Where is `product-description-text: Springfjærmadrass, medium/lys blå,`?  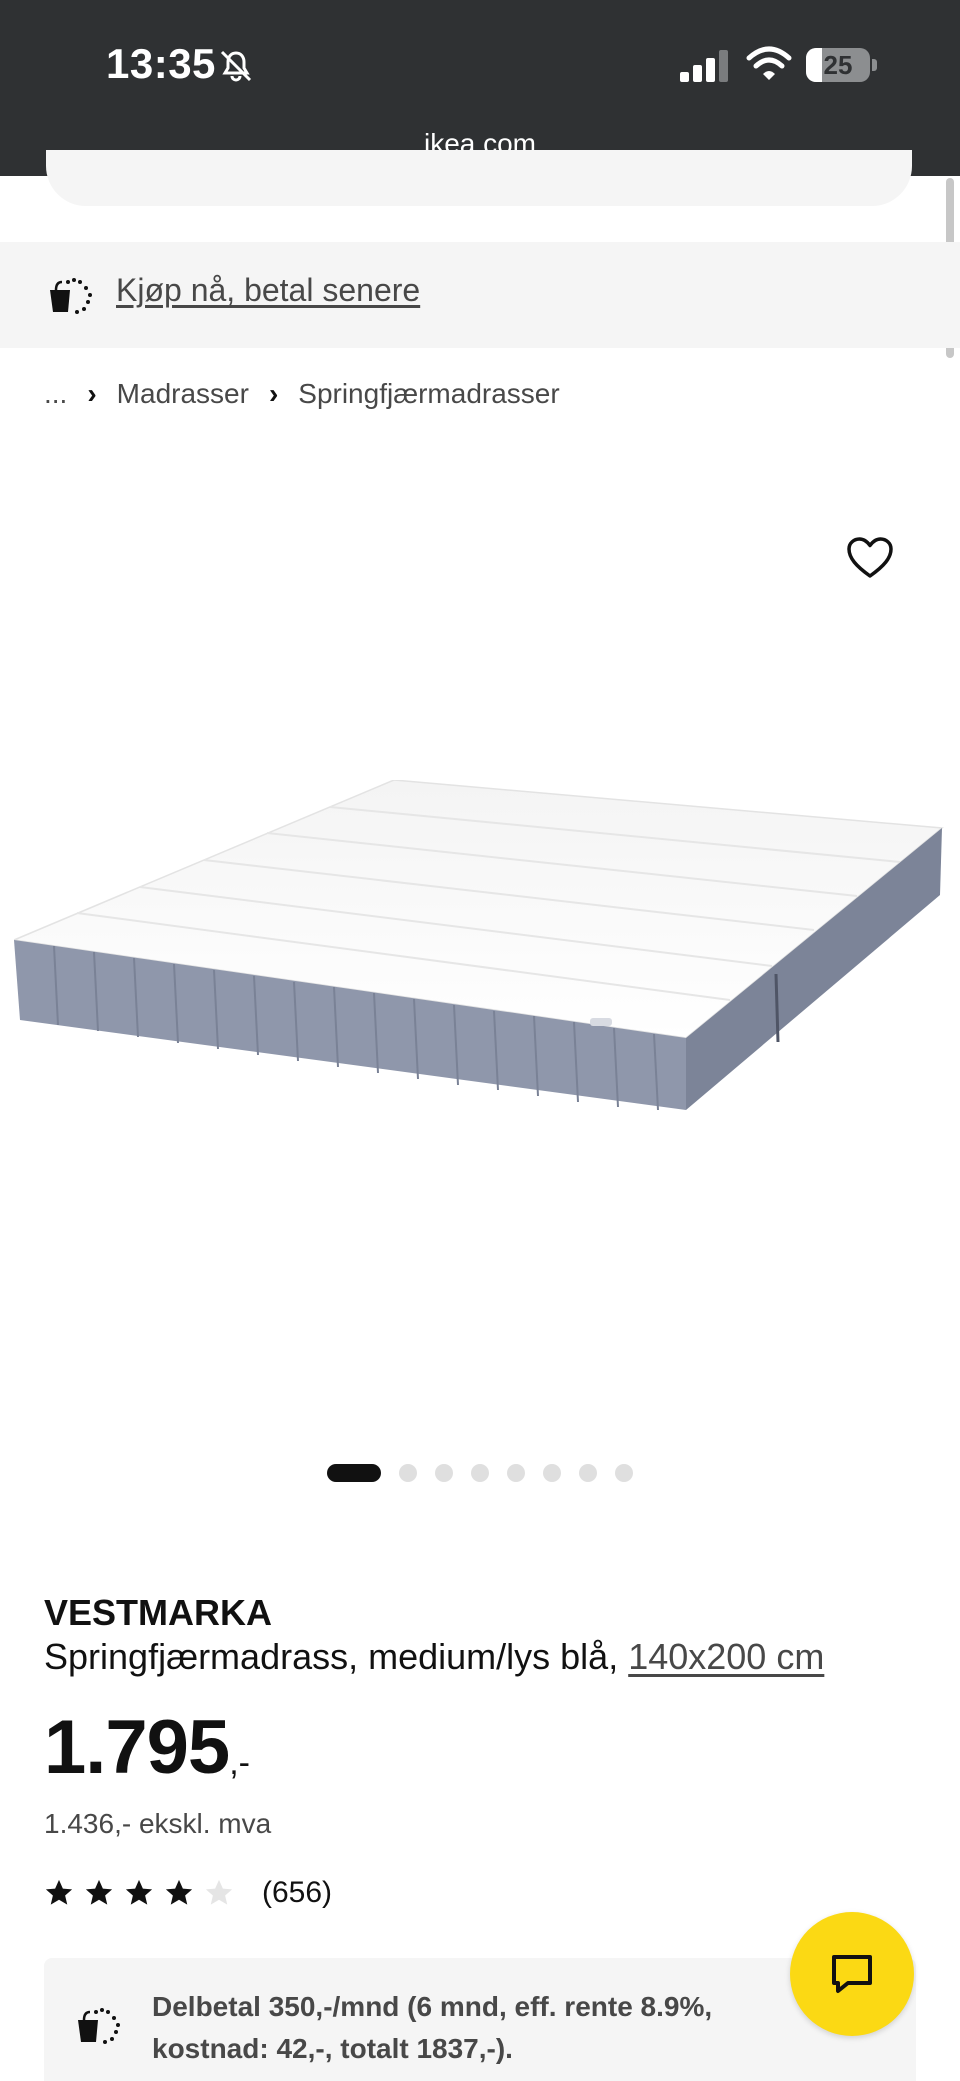 product-description-text: Springfjærmadrass, medium/lys blå, is located at coordinates (336, 1656).